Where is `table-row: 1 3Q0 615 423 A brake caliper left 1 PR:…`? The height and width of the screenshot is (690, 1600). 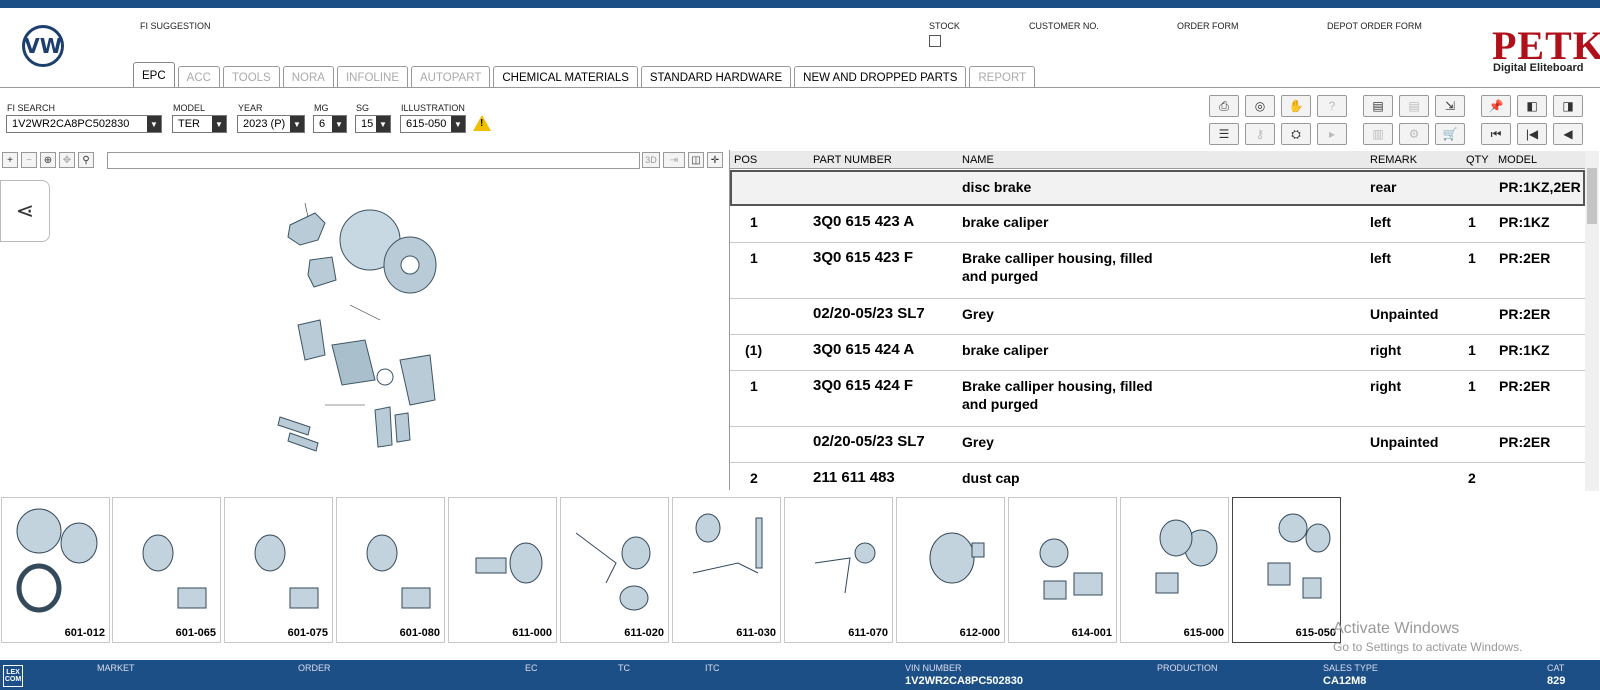
table-row: 1 3Q0 615 423 A brake caliper left 1 PR:… is located at coordinates (1157, 225).